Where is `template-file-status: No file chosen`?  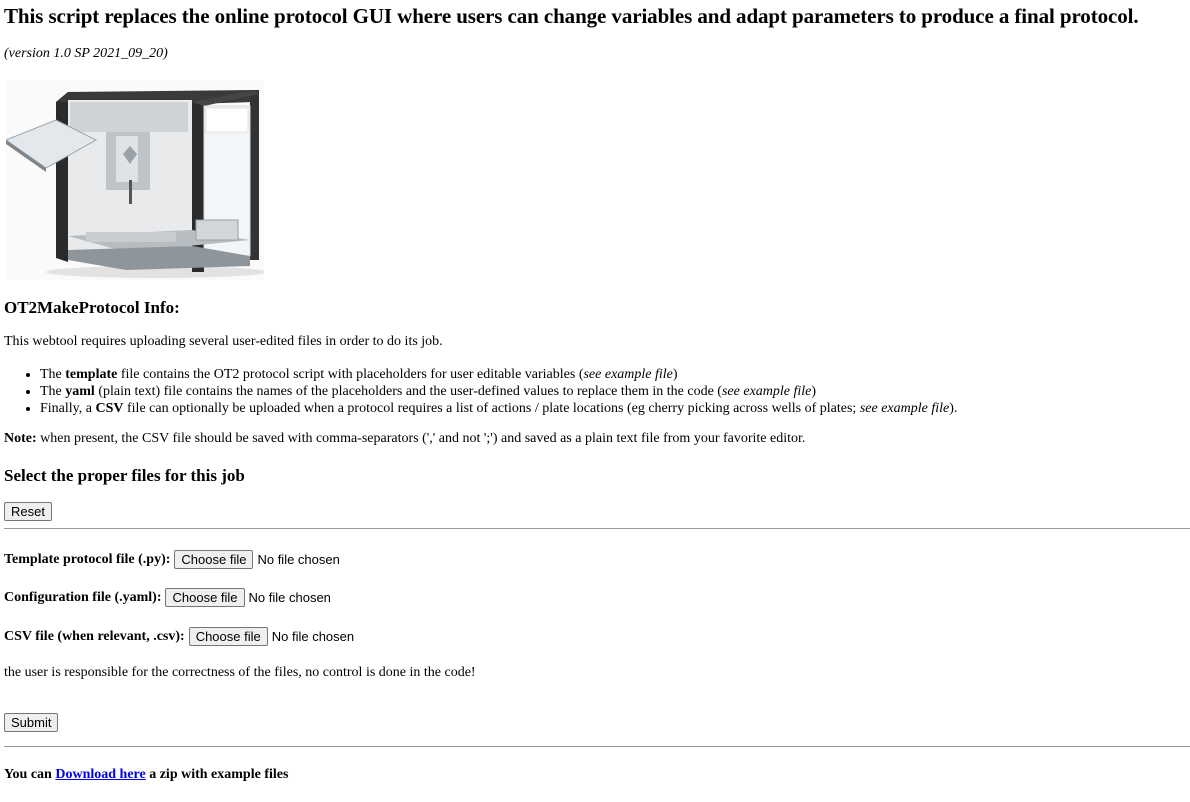 template-file-status: No file chosen is located at coordinates (298, 559).